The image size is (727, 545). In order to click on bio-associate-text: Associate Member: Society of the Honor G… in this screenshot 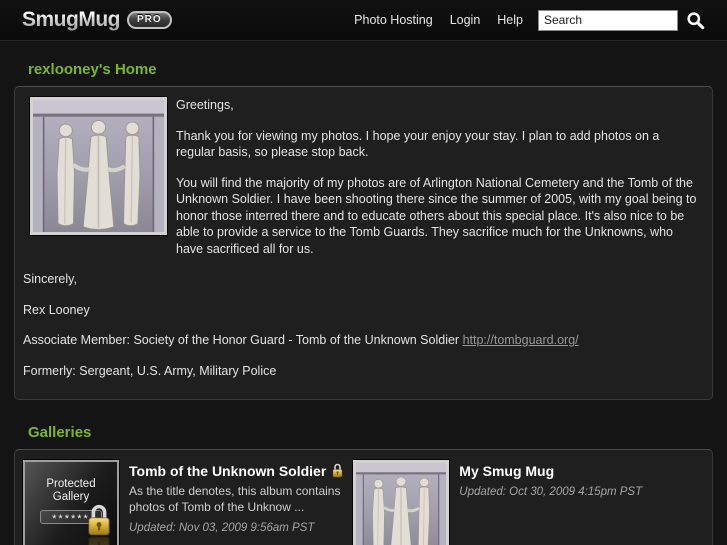, I will do `click(241, 340)`.